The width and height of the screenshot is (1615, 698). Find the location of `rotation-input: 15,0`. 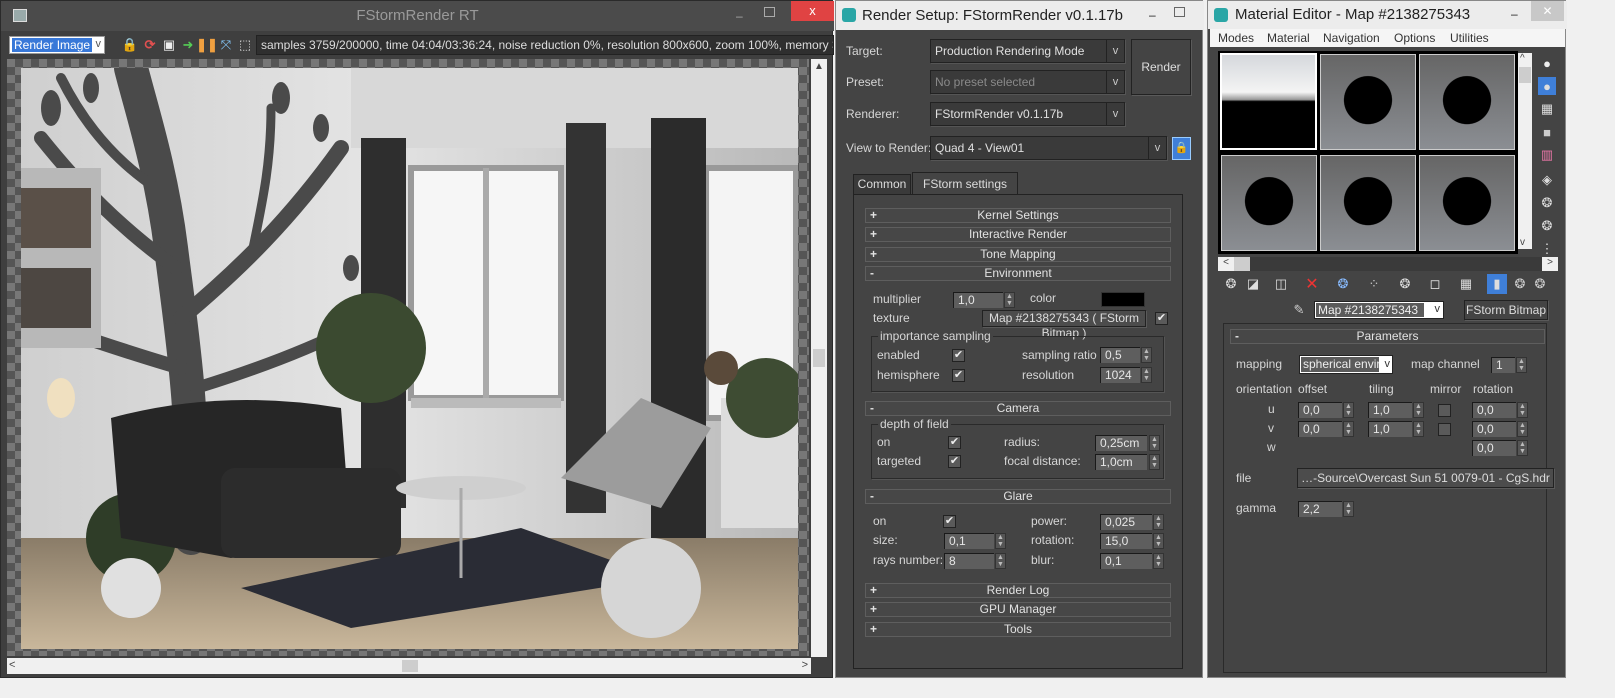

rotation-input: 15,0 is located at coordinates (1126, 541).